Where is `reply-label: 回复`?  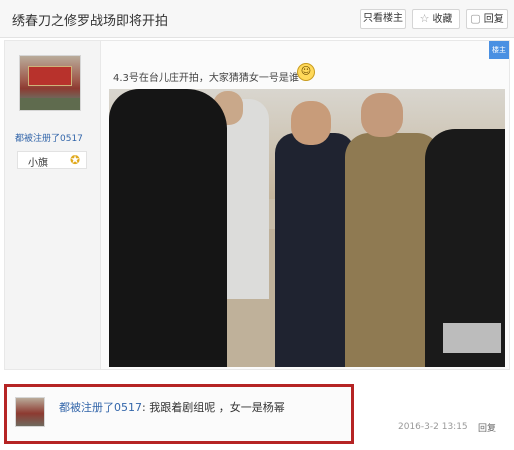 reply-label: 回复 is located at coordinates (493, 19).